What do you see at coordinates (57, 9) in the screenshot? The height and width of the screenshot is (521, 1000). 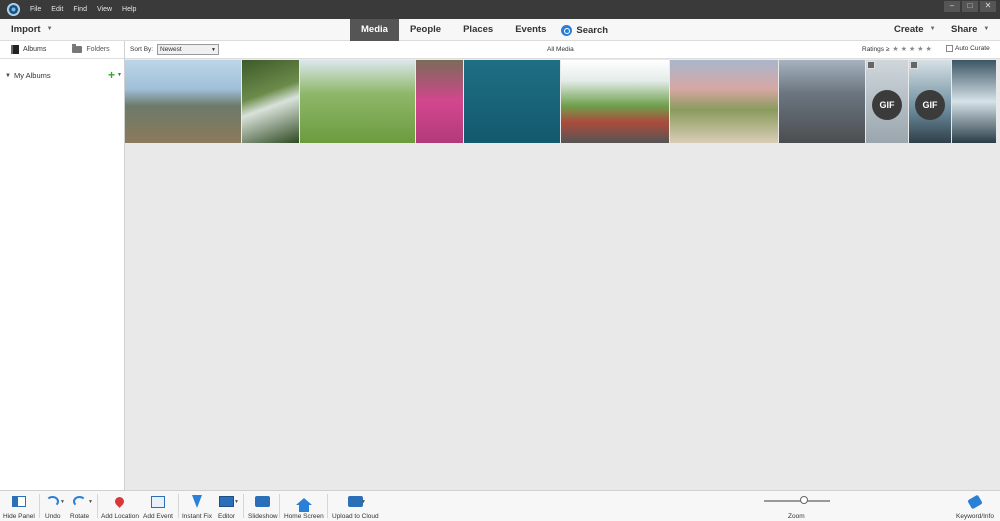 I see `menu-edit: Edit` at bounding box center [57, 9].